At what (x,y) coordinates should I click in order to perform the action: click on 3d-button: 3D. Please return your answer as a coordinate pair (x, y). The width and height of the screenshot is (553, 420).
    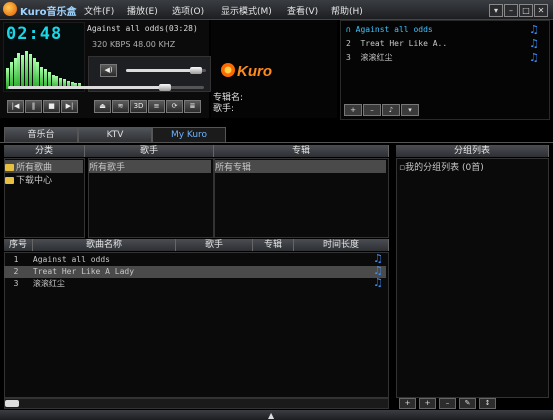
    Looking at the image, I should click on (138, 106).